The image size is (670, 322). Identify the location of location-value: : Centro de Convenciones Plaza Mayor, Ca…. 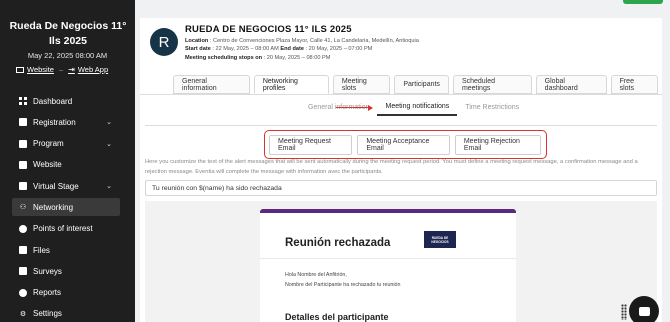
(314, 40).